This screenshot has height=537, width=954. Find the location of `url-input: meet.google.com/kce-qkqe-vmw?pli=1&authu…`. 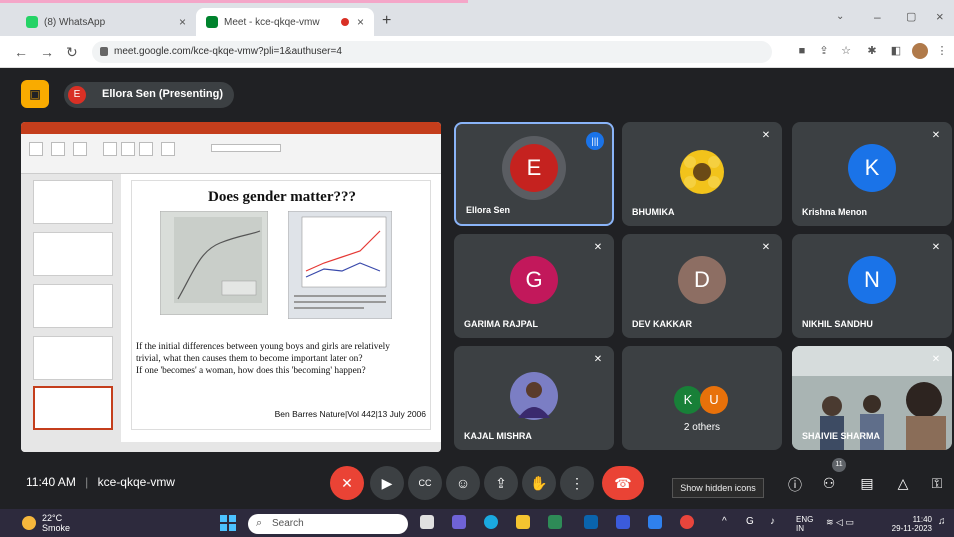

url-input: meet.google.com/kce-qkqe-vmw?pli=1&authu… is located at coordinates (432, 52).